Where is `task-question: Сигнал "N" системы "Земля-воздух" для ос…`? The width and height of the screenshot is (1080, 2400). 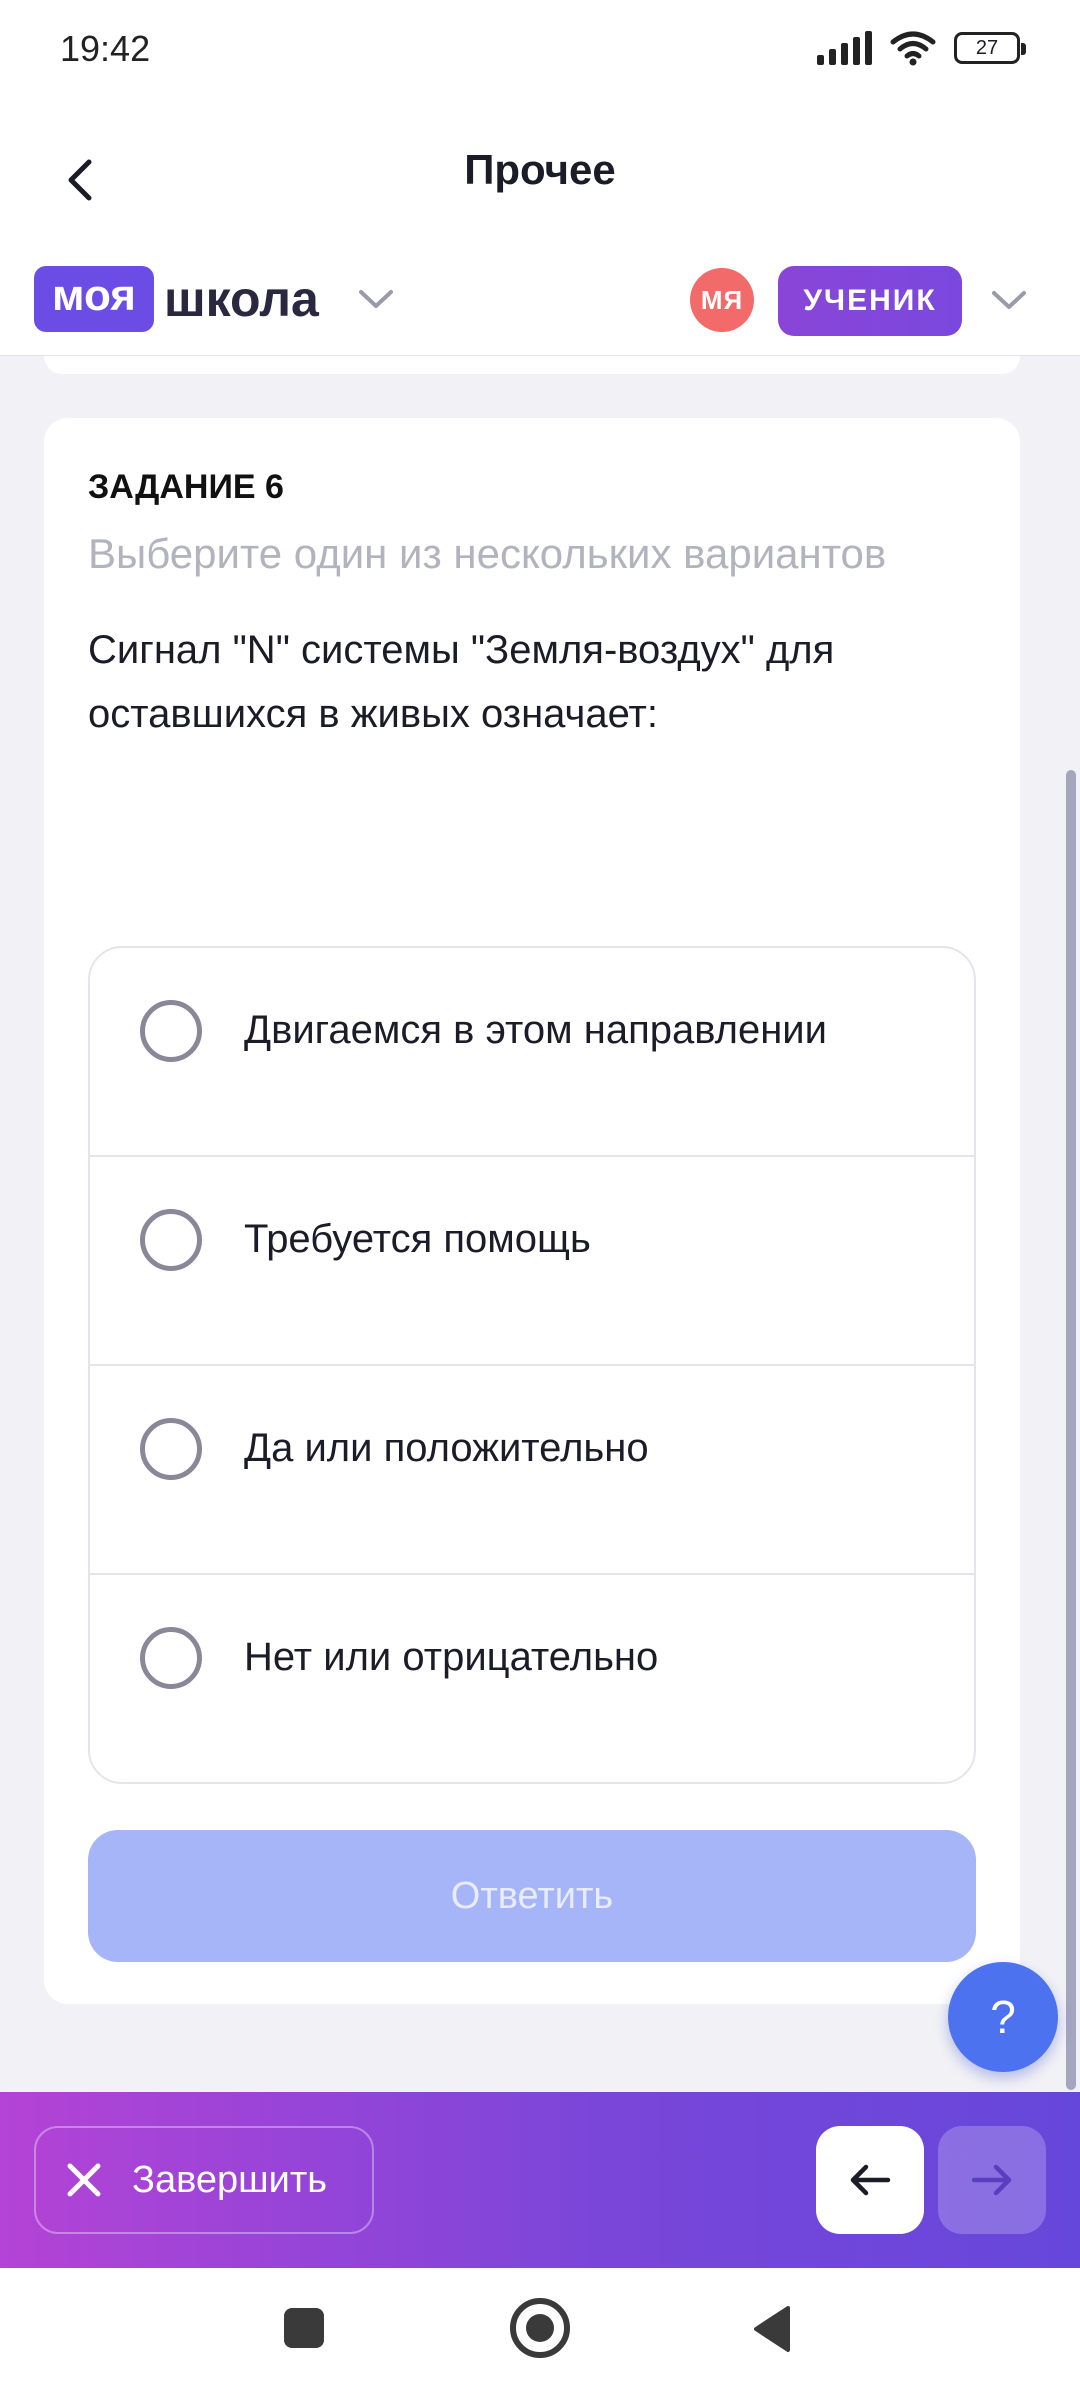
task-question: Сигнал "N" системы "Земля-воздух" для ос… is located at coordinates (461, 682).